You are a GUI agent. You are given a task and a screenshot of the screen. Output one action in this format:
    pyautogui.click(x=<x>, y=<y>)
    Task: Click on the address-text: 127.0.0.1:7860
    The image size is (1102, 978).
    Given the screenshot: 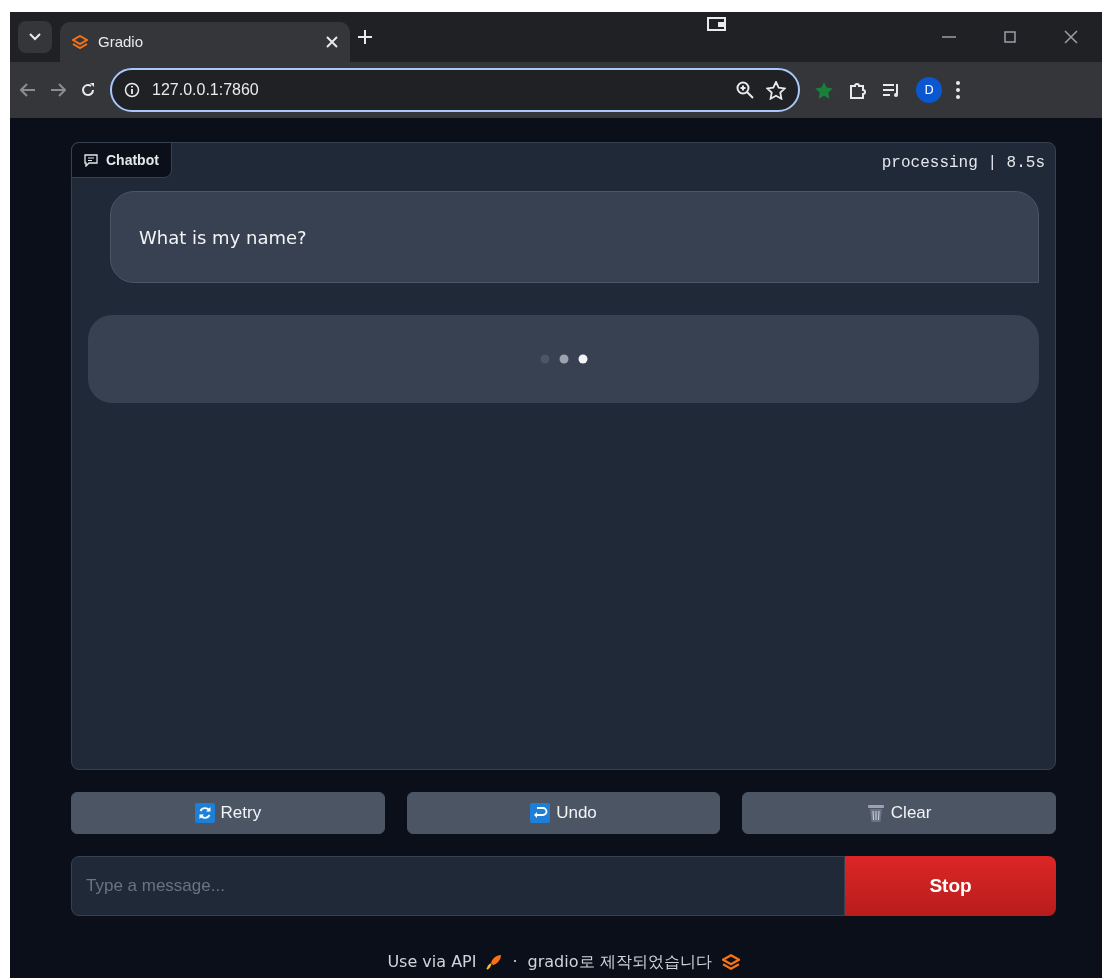 What is the action you would take?
    pyautogui.click(x=206, y=90)
    